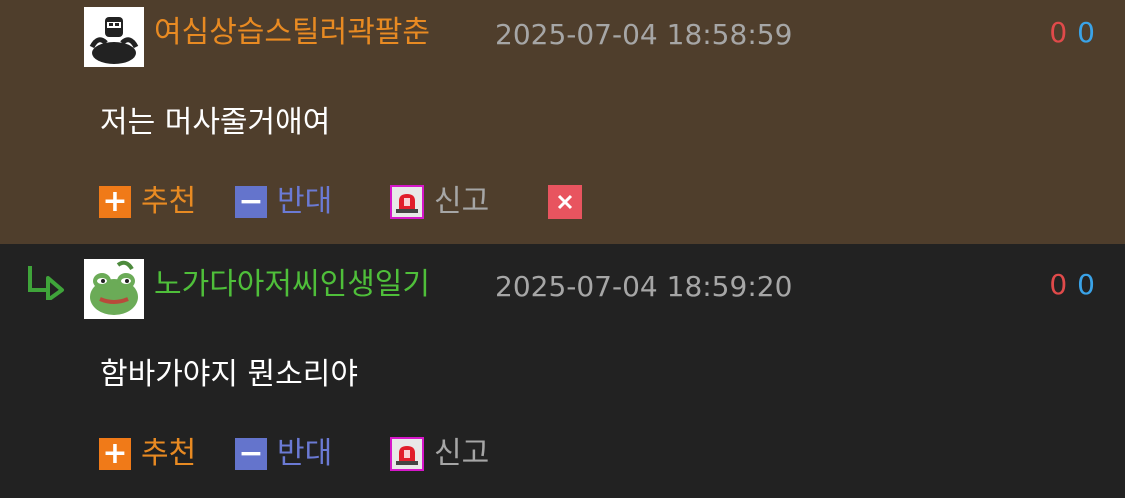 Image resolution: width=1125 pixels, height=498 pixels. I want to click on comment-text: 저는 머사줄거애여, so click(215, 122).